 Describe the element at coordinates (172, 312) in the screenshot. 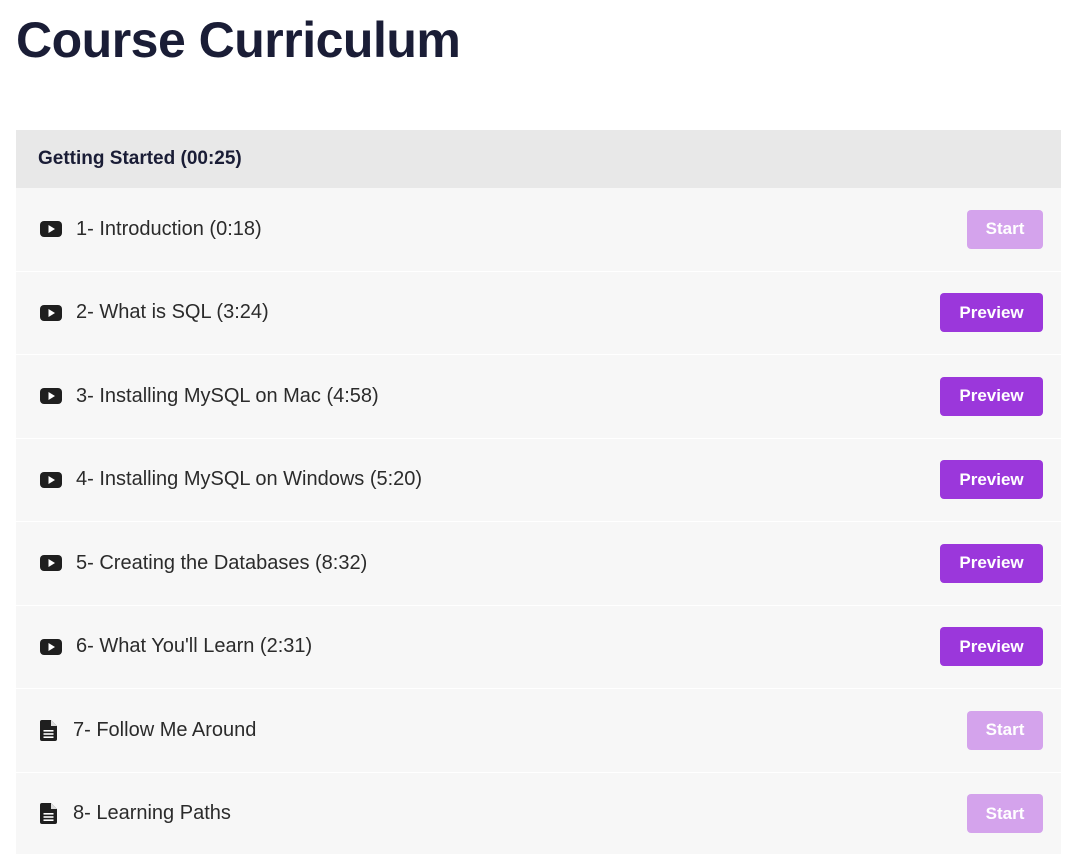

I see `lecture-title: 2- What is SQL (3:24)` at that location.